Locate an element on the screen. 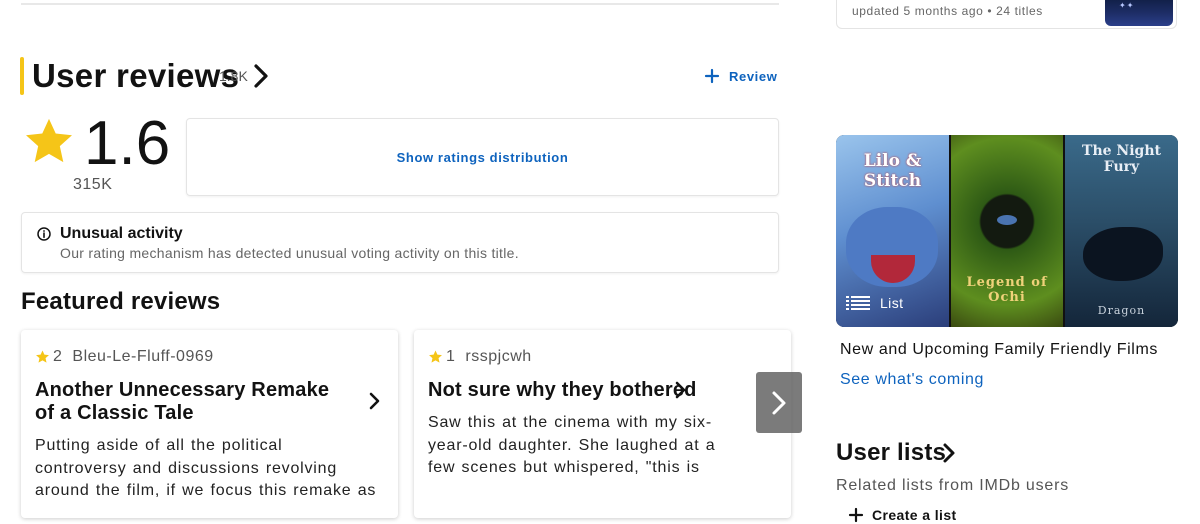 This screenshot has width=1200, height=524. unusual-activity-title: Unusual activity is located at coordinates (121, 233).